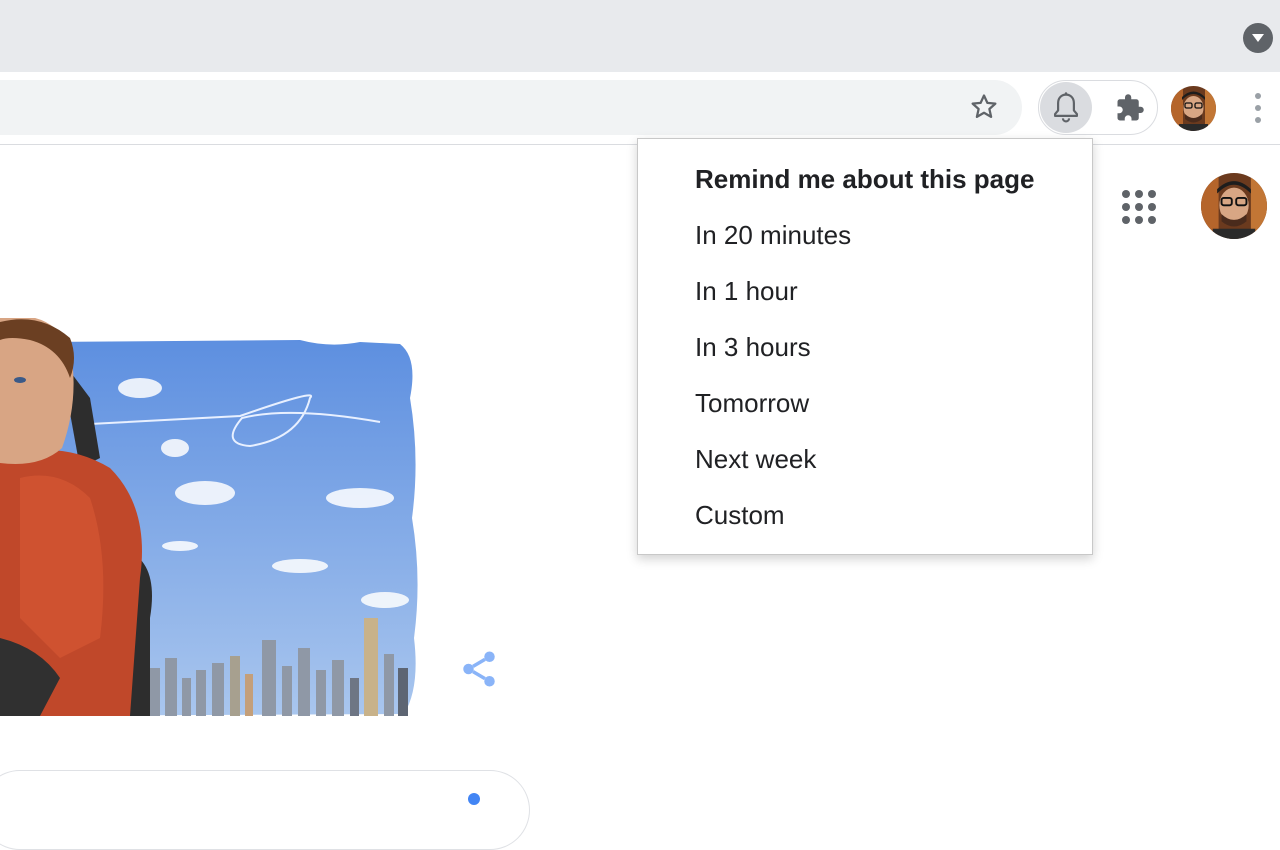 Image resolution: width=1280 pixels, height=850 pixels. I want to click on share-icon, so click(479, 669).